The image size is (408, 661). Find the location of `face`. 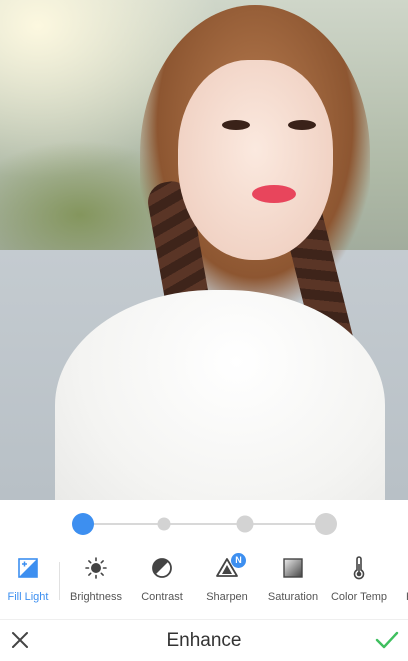

face is located at coordinates (255, 160).